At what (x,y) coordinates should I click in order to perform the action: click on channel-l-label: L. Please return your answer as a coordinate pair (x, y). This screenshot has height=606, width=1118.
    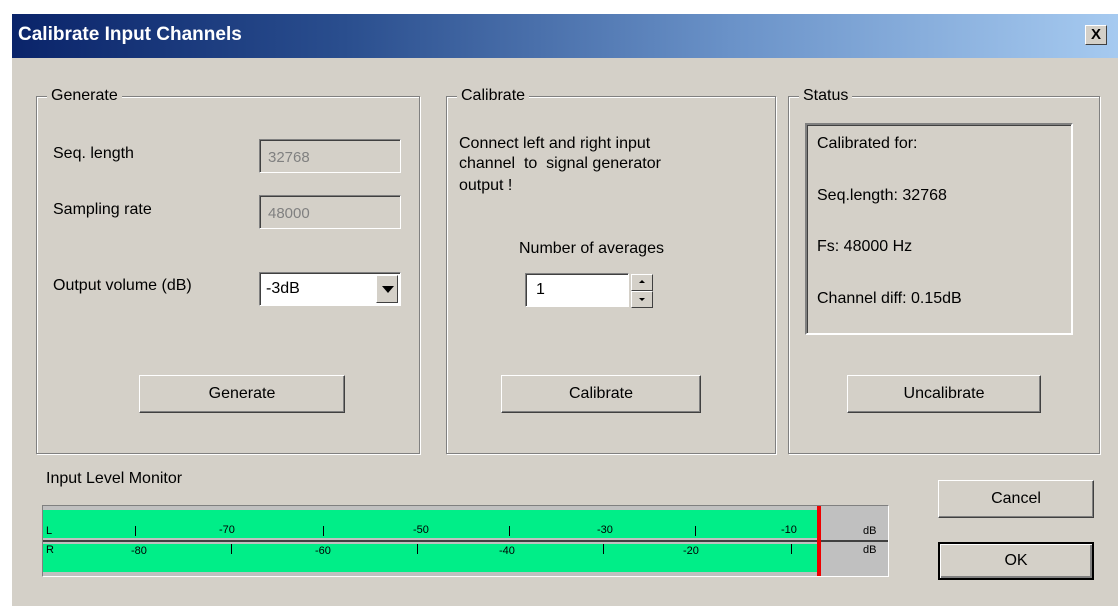
    Looking at the image, I should click on (49, 531).